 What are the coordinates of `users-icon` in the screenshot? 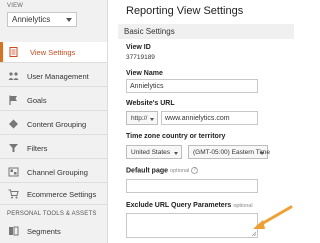 It's located at (13, 76).